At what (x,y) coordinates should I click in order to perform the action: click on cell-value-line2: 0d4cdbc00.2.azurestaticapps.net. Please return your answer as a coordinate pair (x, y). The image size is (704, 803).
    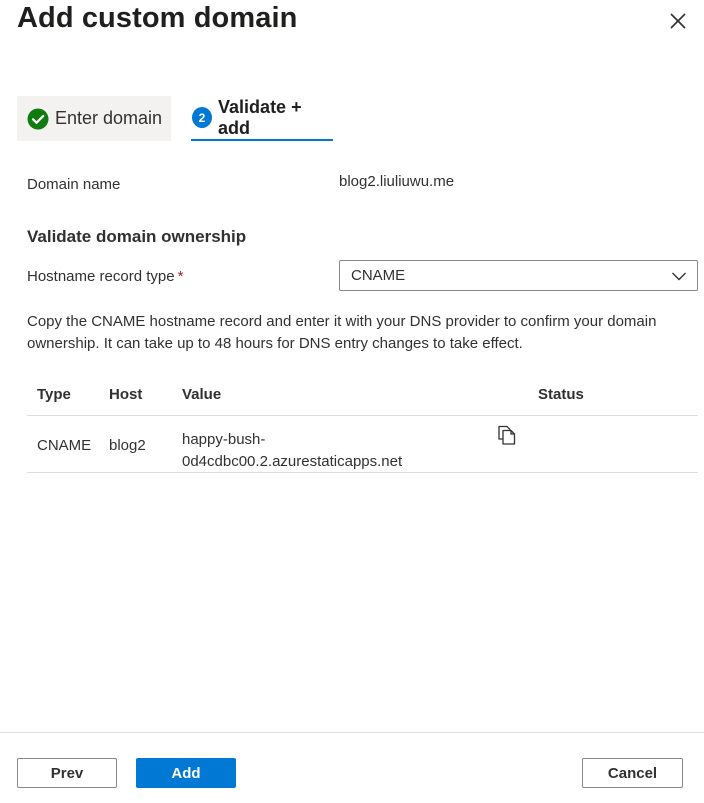
    Looking at the image, I should click on (292, 461).